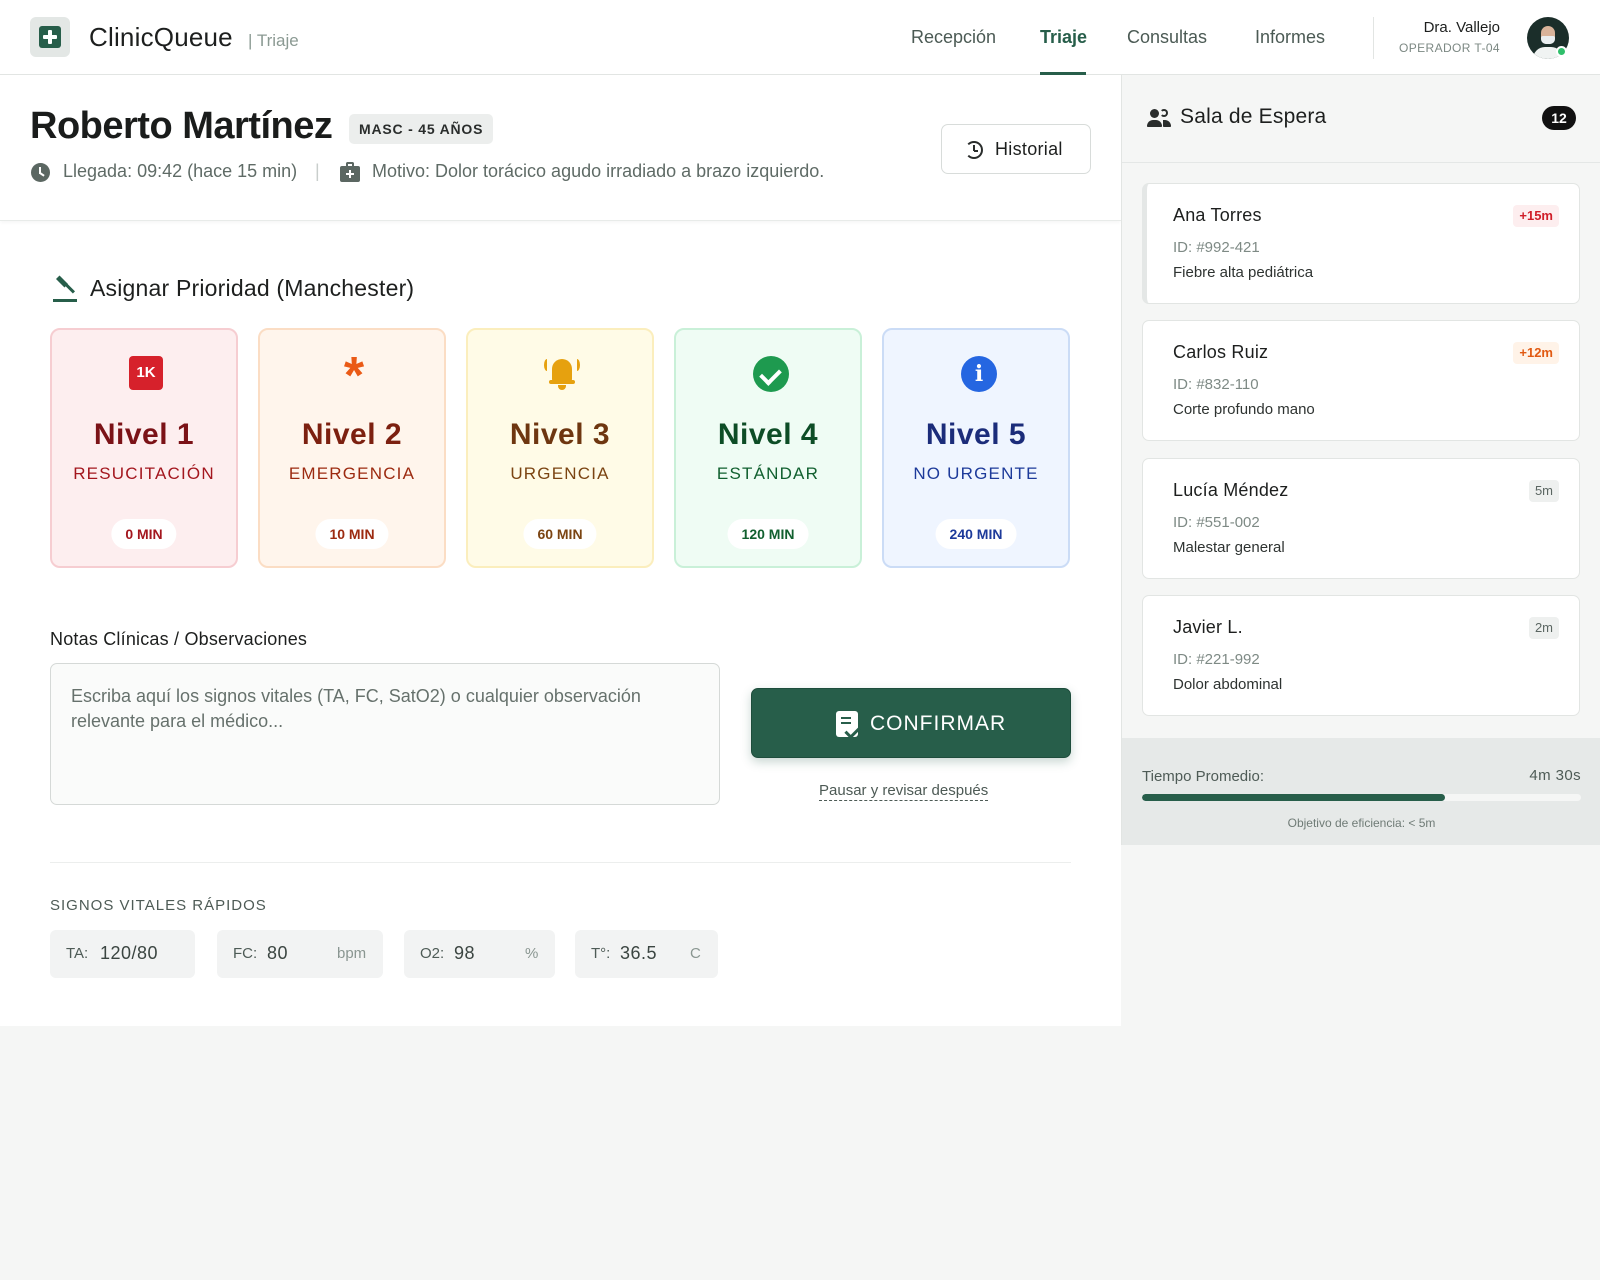 The width and height of the screenshot is (1600, 1280). I want to click on app-section-label: | Triaje, so click(273, 40).